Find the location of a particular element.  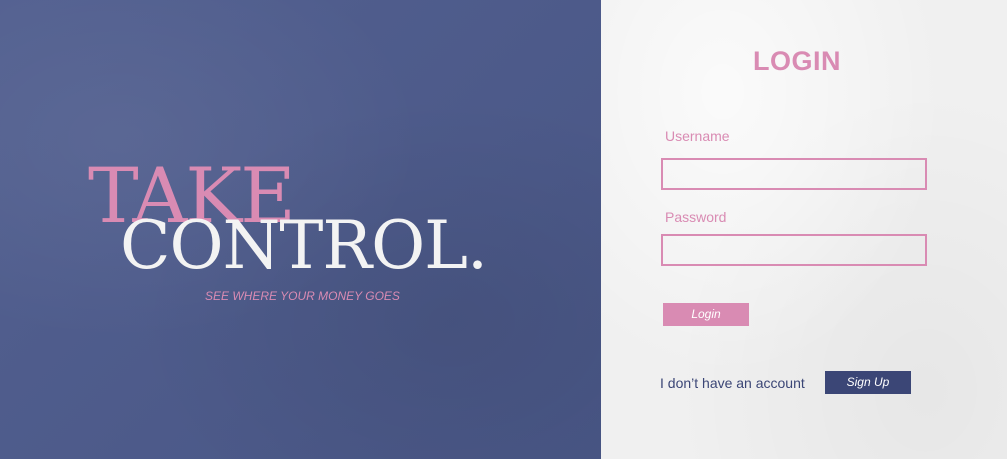

login-button: Login is located at coordinates (706, 314).